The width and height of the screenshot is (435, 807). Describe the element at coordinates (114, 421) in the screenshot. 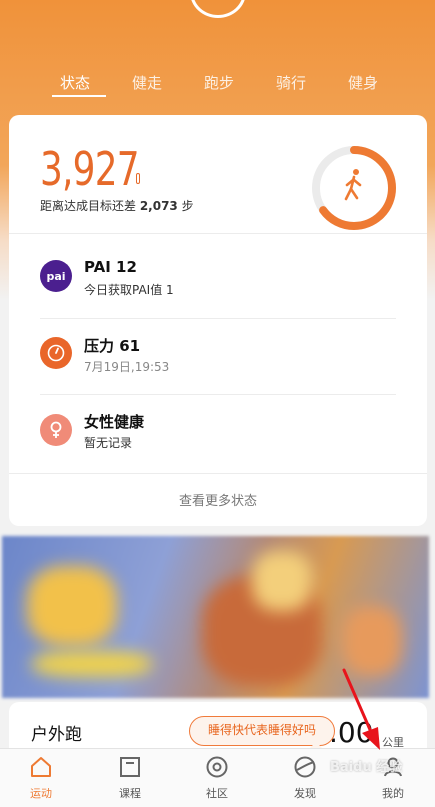

I see `female-health-title: 女性健康` at that location.